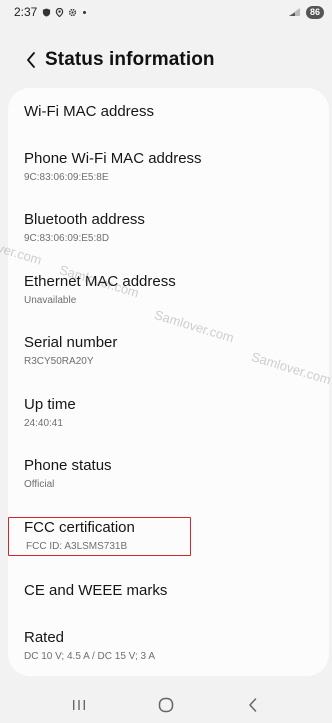 This screenshot has width=332, height=723. I want to click on item-value: 9C:83:06:09:E5:8D, so click(67, 238).